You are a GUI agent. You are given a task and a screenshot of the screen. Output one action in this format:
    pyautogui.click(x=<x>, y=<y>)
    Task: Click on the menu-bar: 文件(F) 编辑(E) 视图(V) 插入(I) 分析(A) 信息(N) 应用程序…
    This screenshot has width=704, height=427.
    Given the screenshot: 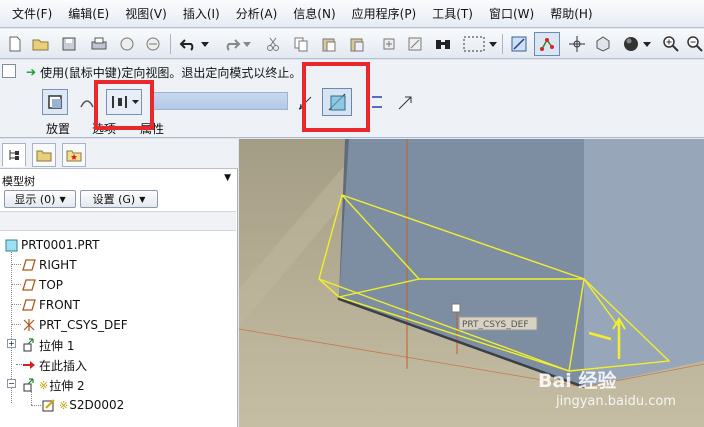 What is the action you would take?
    pyautogui.click(x=352, y=14)
    